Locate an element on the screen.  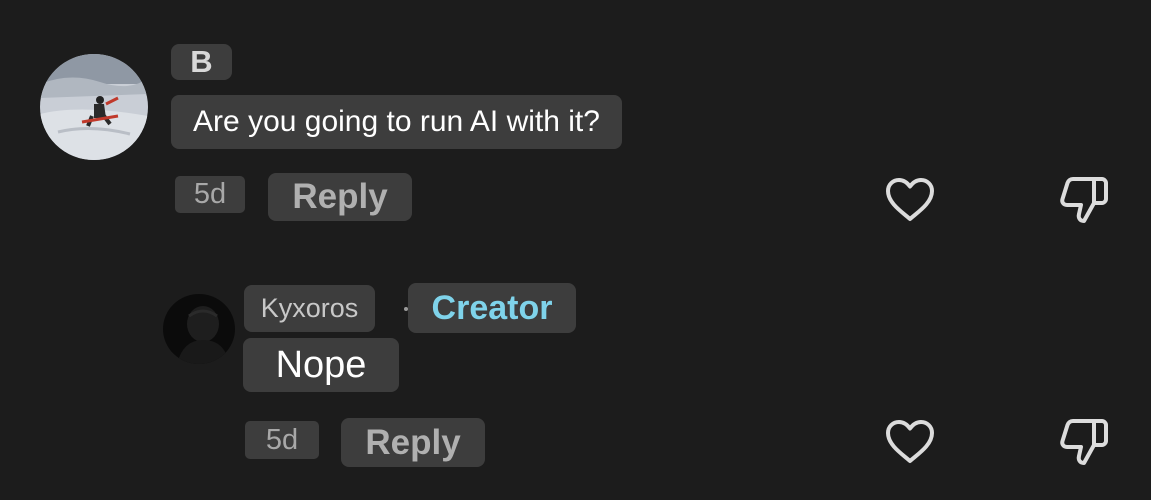
comment-body: Are you going to run AI with it? is located at coordinates (396, 121).